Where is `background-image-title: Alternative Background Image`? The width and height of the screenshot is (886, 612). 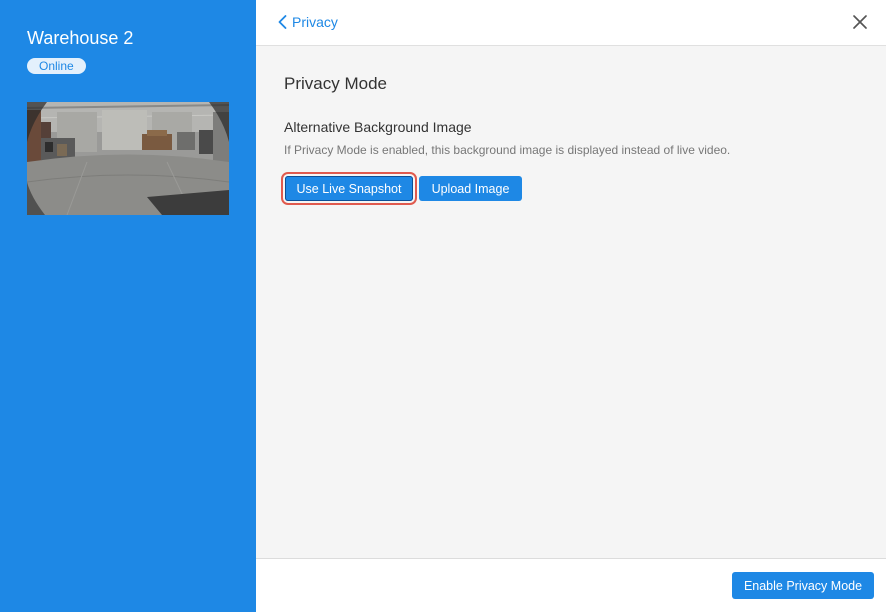
background-image-title: Alternative Background Image is located at coordinates (378, 127).